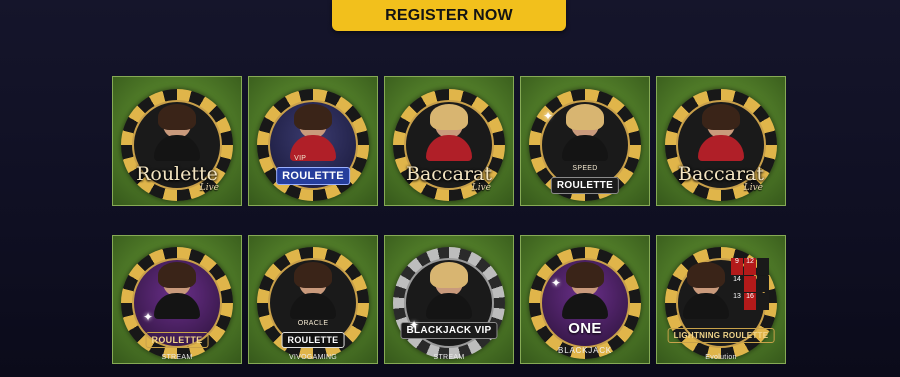  I want to click on game-tile-speed-roulette: ✦ SPEED ROULETTE, so click(585, 141).